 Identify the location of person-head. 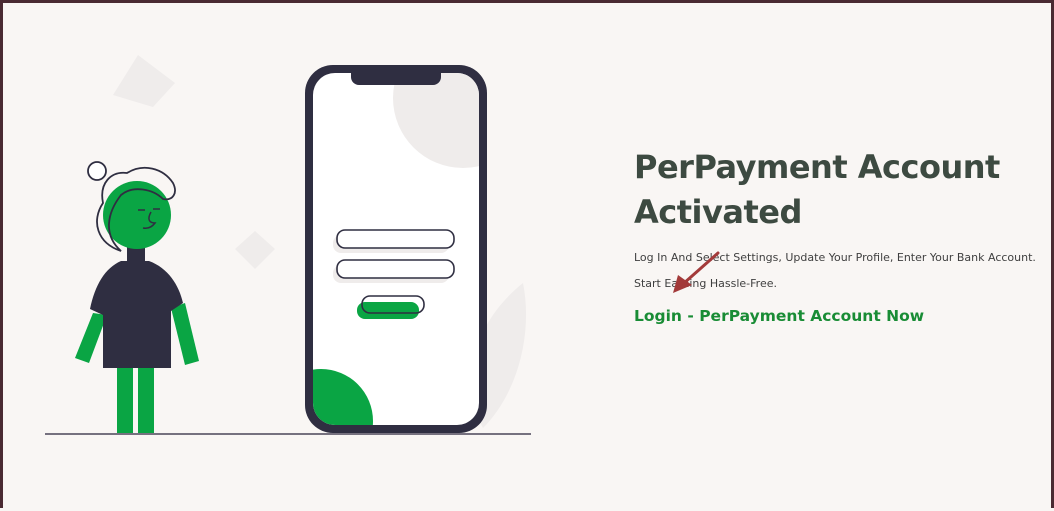
(137, 215).